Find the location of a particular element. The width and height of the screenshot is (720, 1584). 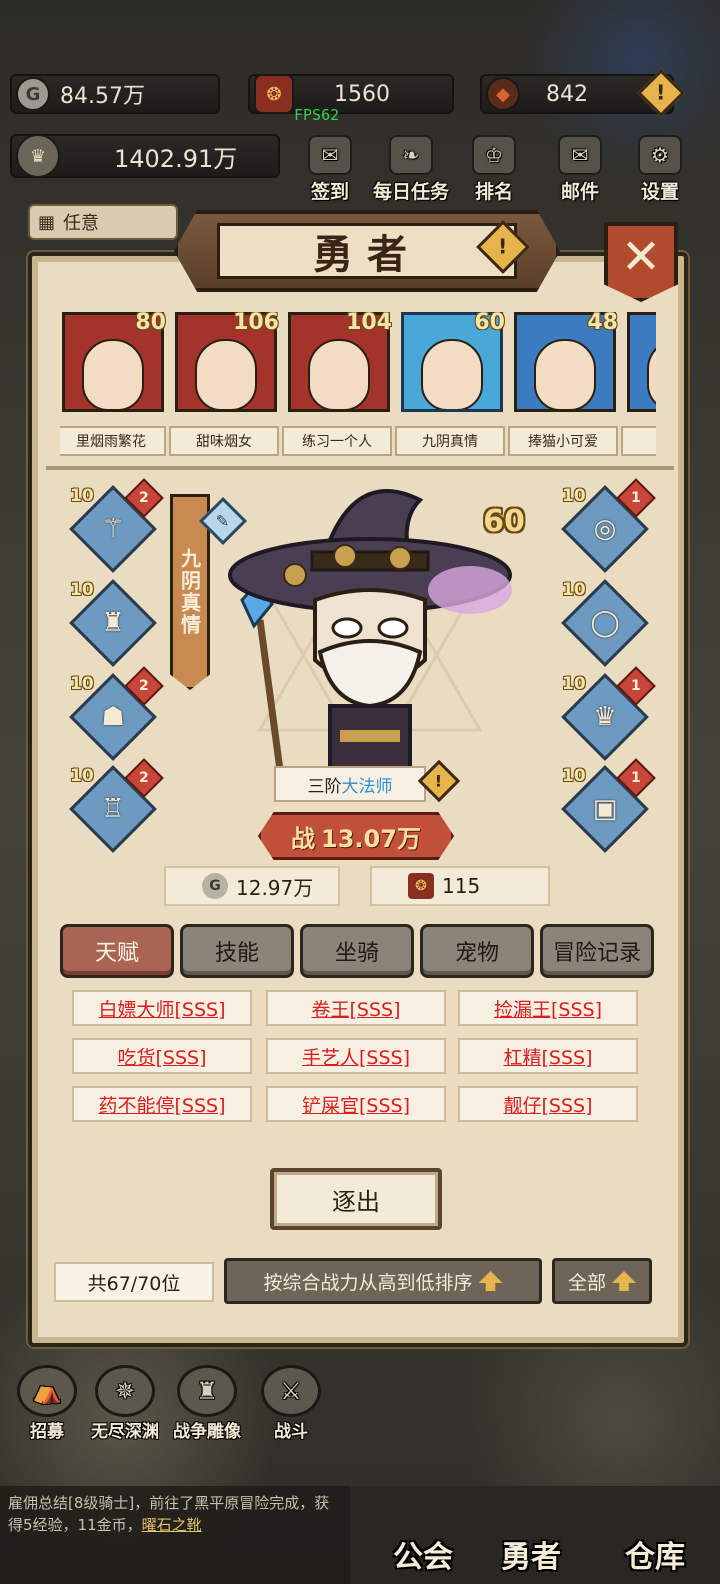

honor-badge-icon: ❂ is located at coordinates (274, 94).